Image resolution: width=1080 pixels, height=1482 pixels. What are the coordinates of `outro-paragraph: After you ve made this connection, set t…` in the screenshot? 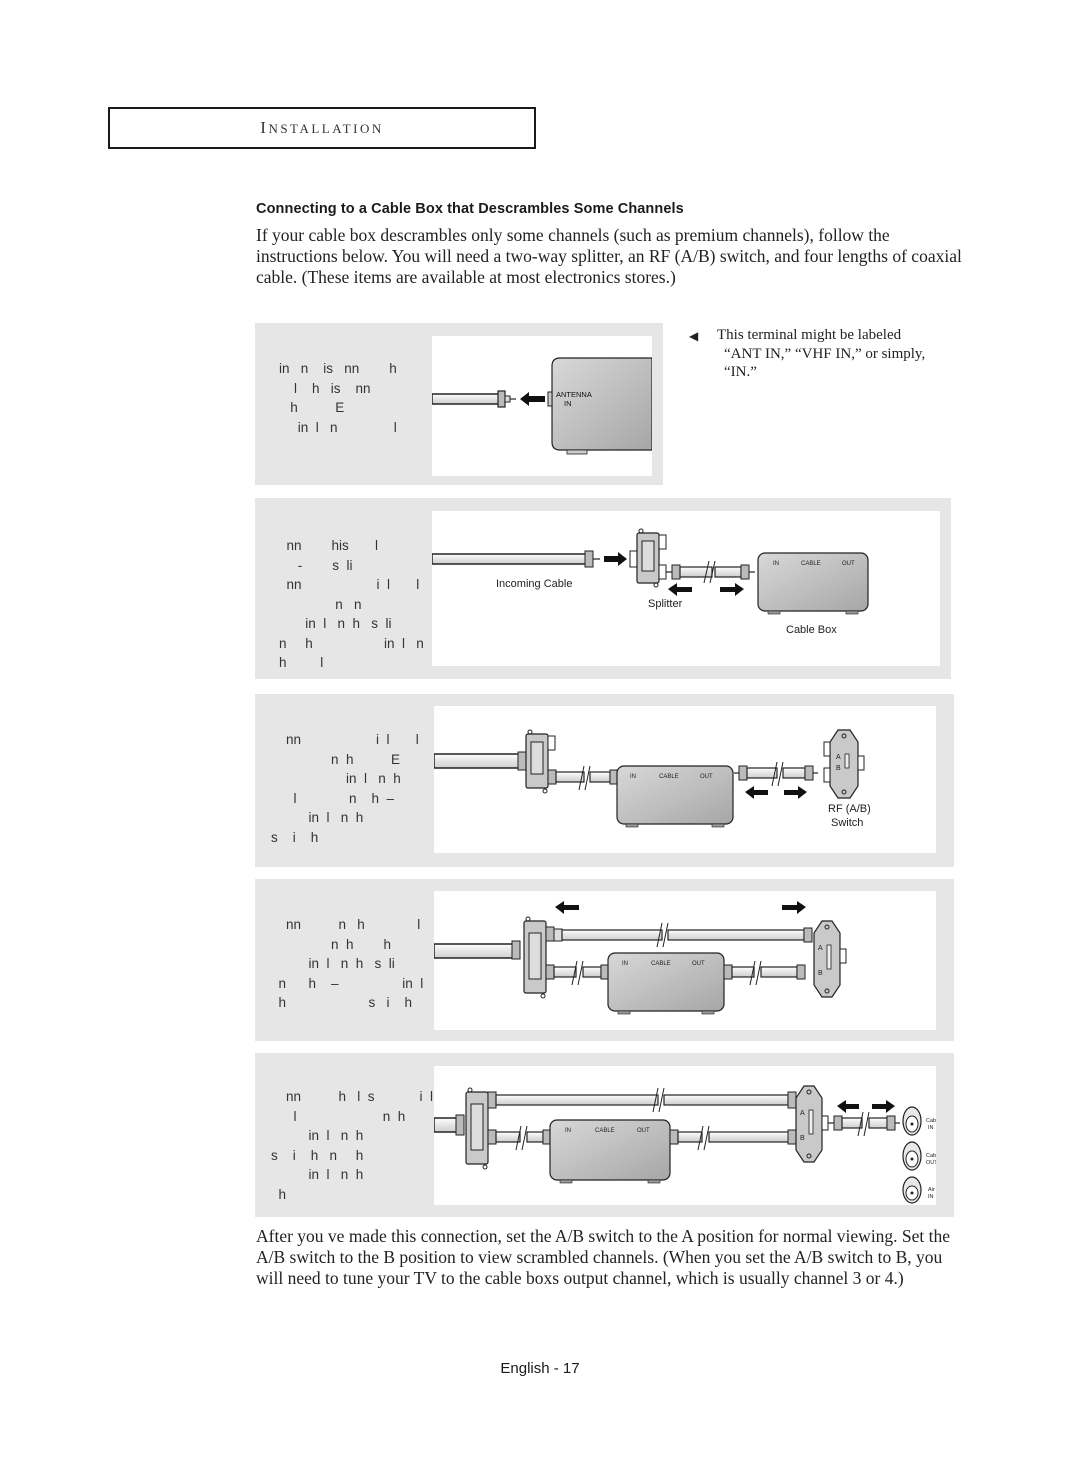 It's located at (603, 1257).